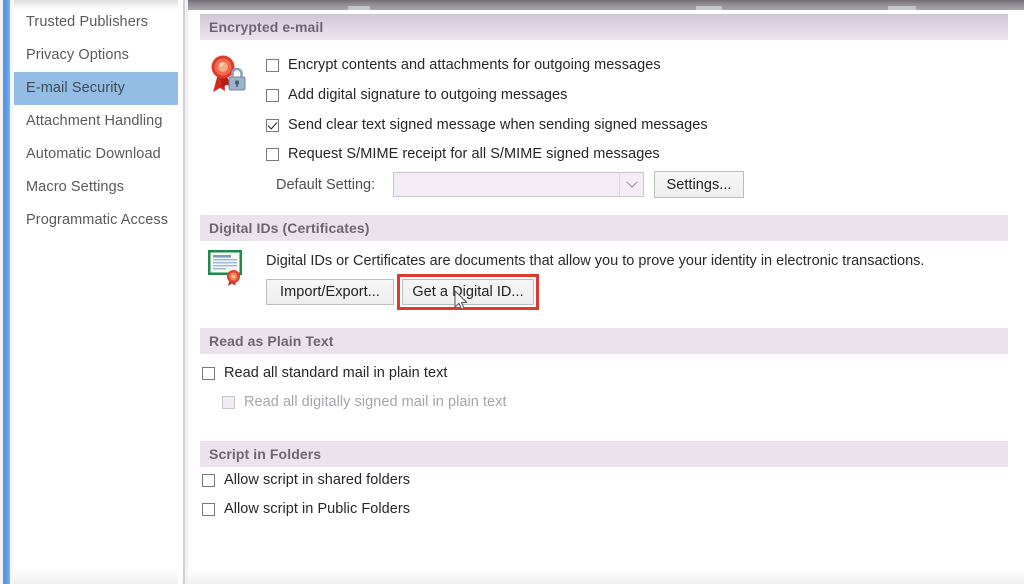 The height and width of the screenshot is (584, 1024). I want to click on sidebar-item-label: Macro Settings, so click(75, 187).